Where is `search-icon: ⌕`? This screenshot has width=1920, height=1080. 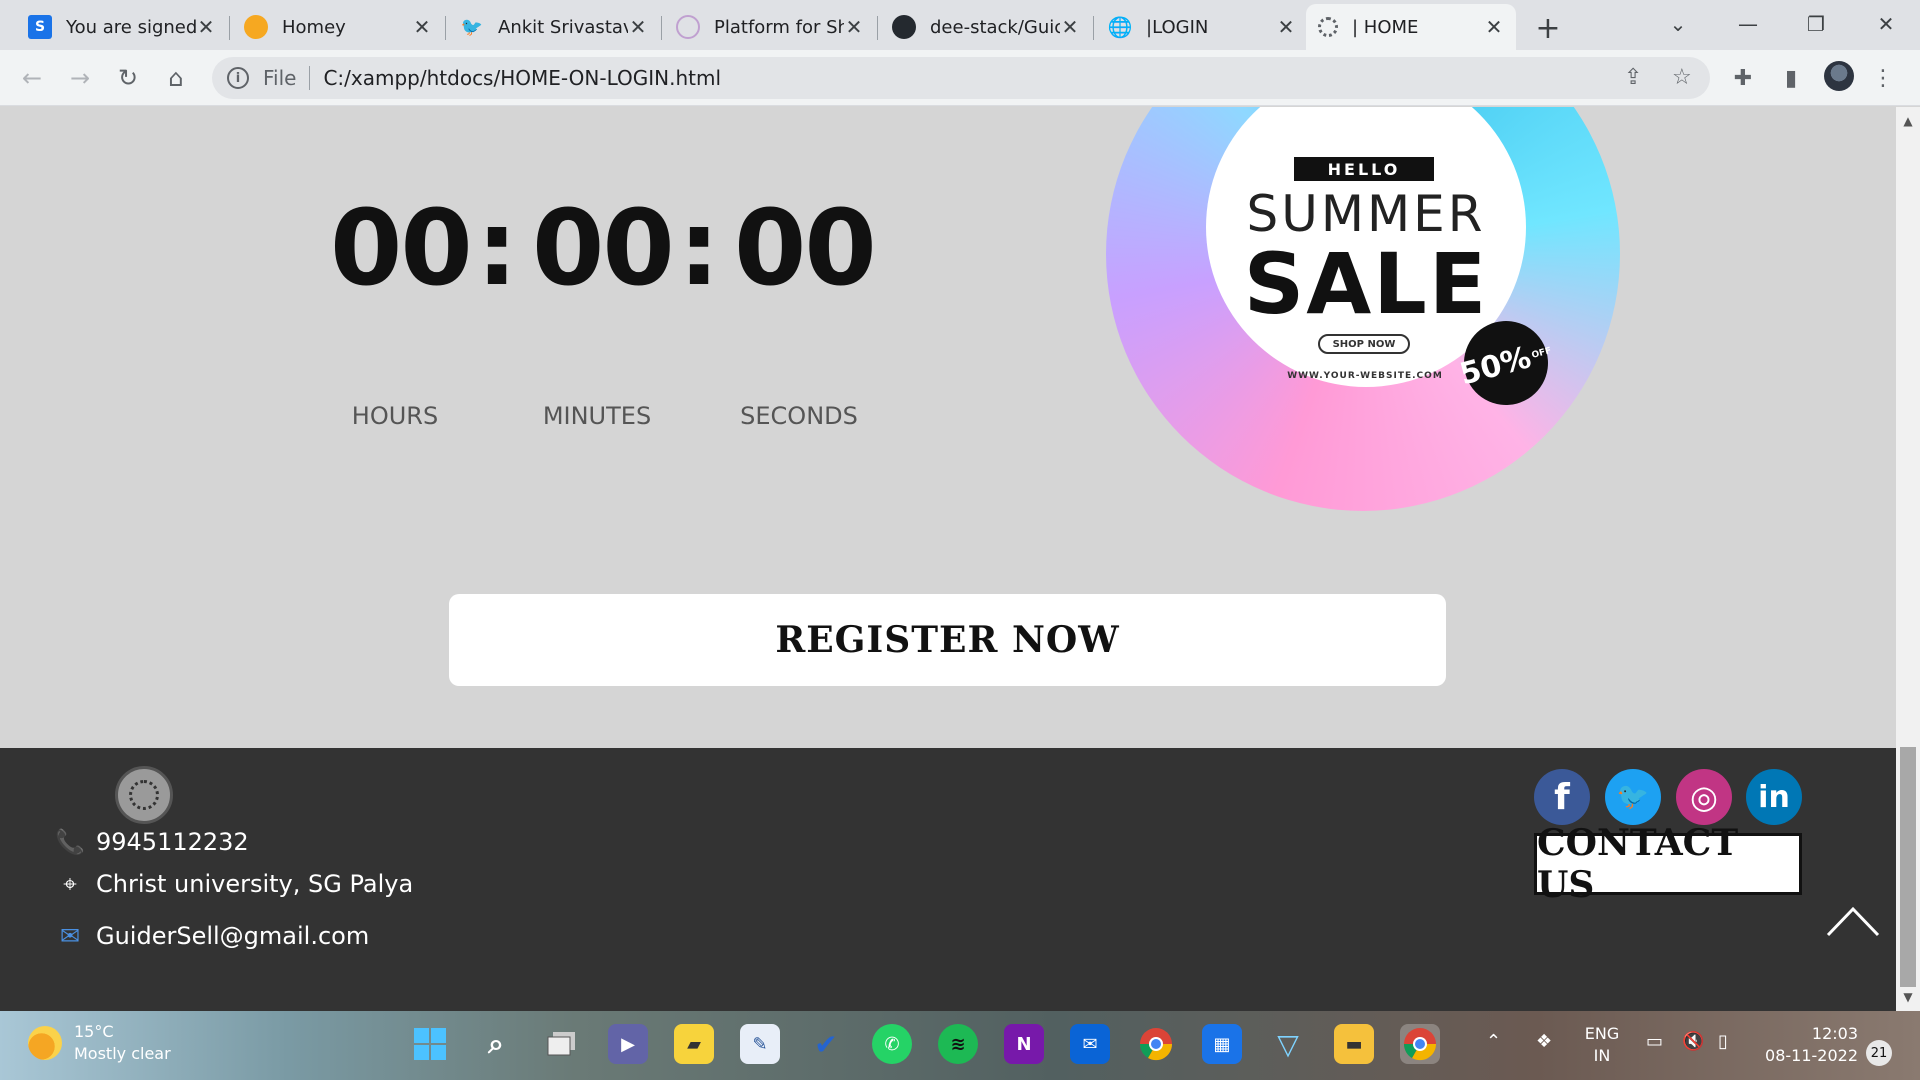 search-icon: ⌕ is located at coordinates (496, 1044).